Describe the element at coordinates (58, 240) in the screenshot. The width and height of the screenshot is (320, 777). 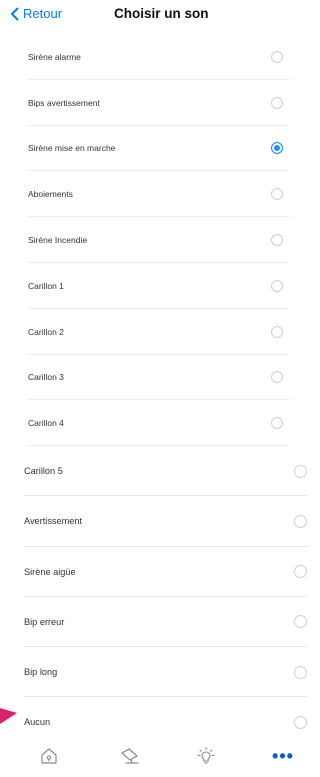
I see `sound-label: Sirène Incendie` at that location.